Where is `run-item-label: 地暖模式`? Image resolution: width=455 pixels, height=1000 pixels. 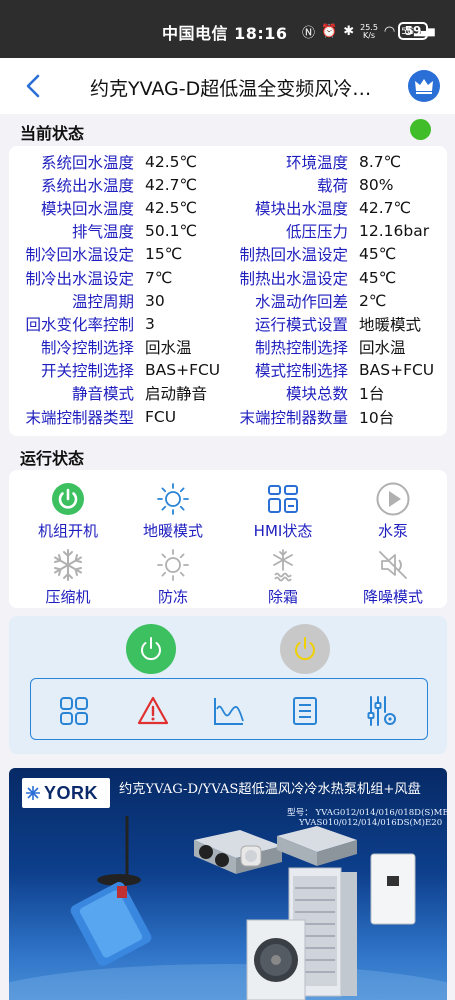
run-item-label: 地暖模式 is located at coordinates (172, 531).